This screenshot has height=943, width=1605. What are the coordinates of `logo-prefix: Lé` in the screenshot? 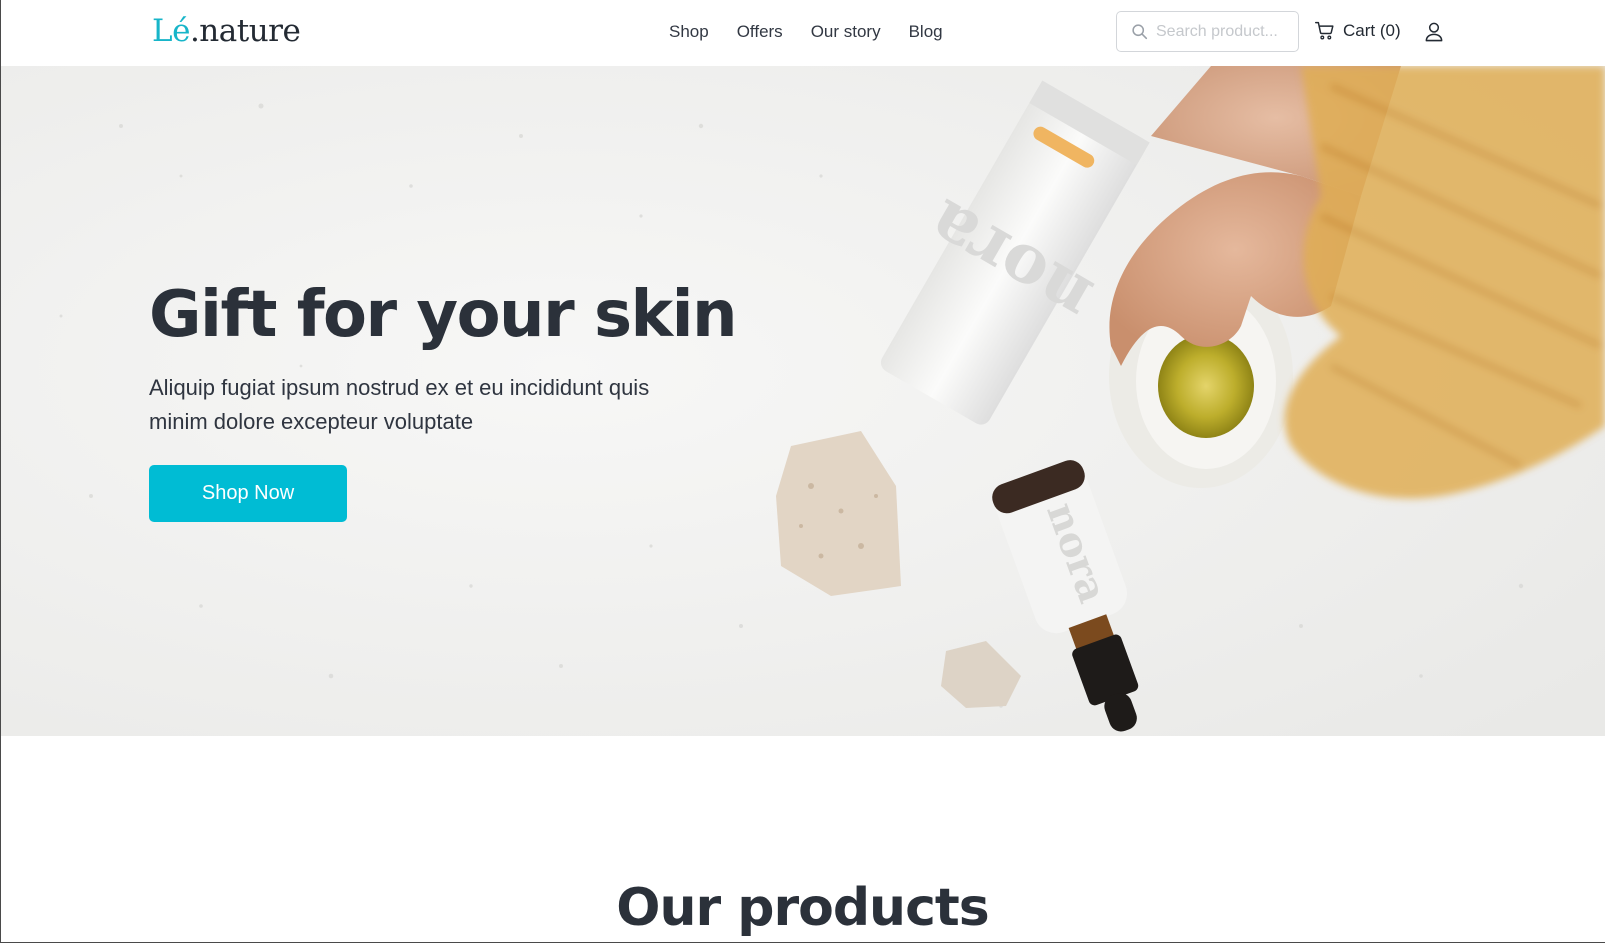 It's located at (171, 31).